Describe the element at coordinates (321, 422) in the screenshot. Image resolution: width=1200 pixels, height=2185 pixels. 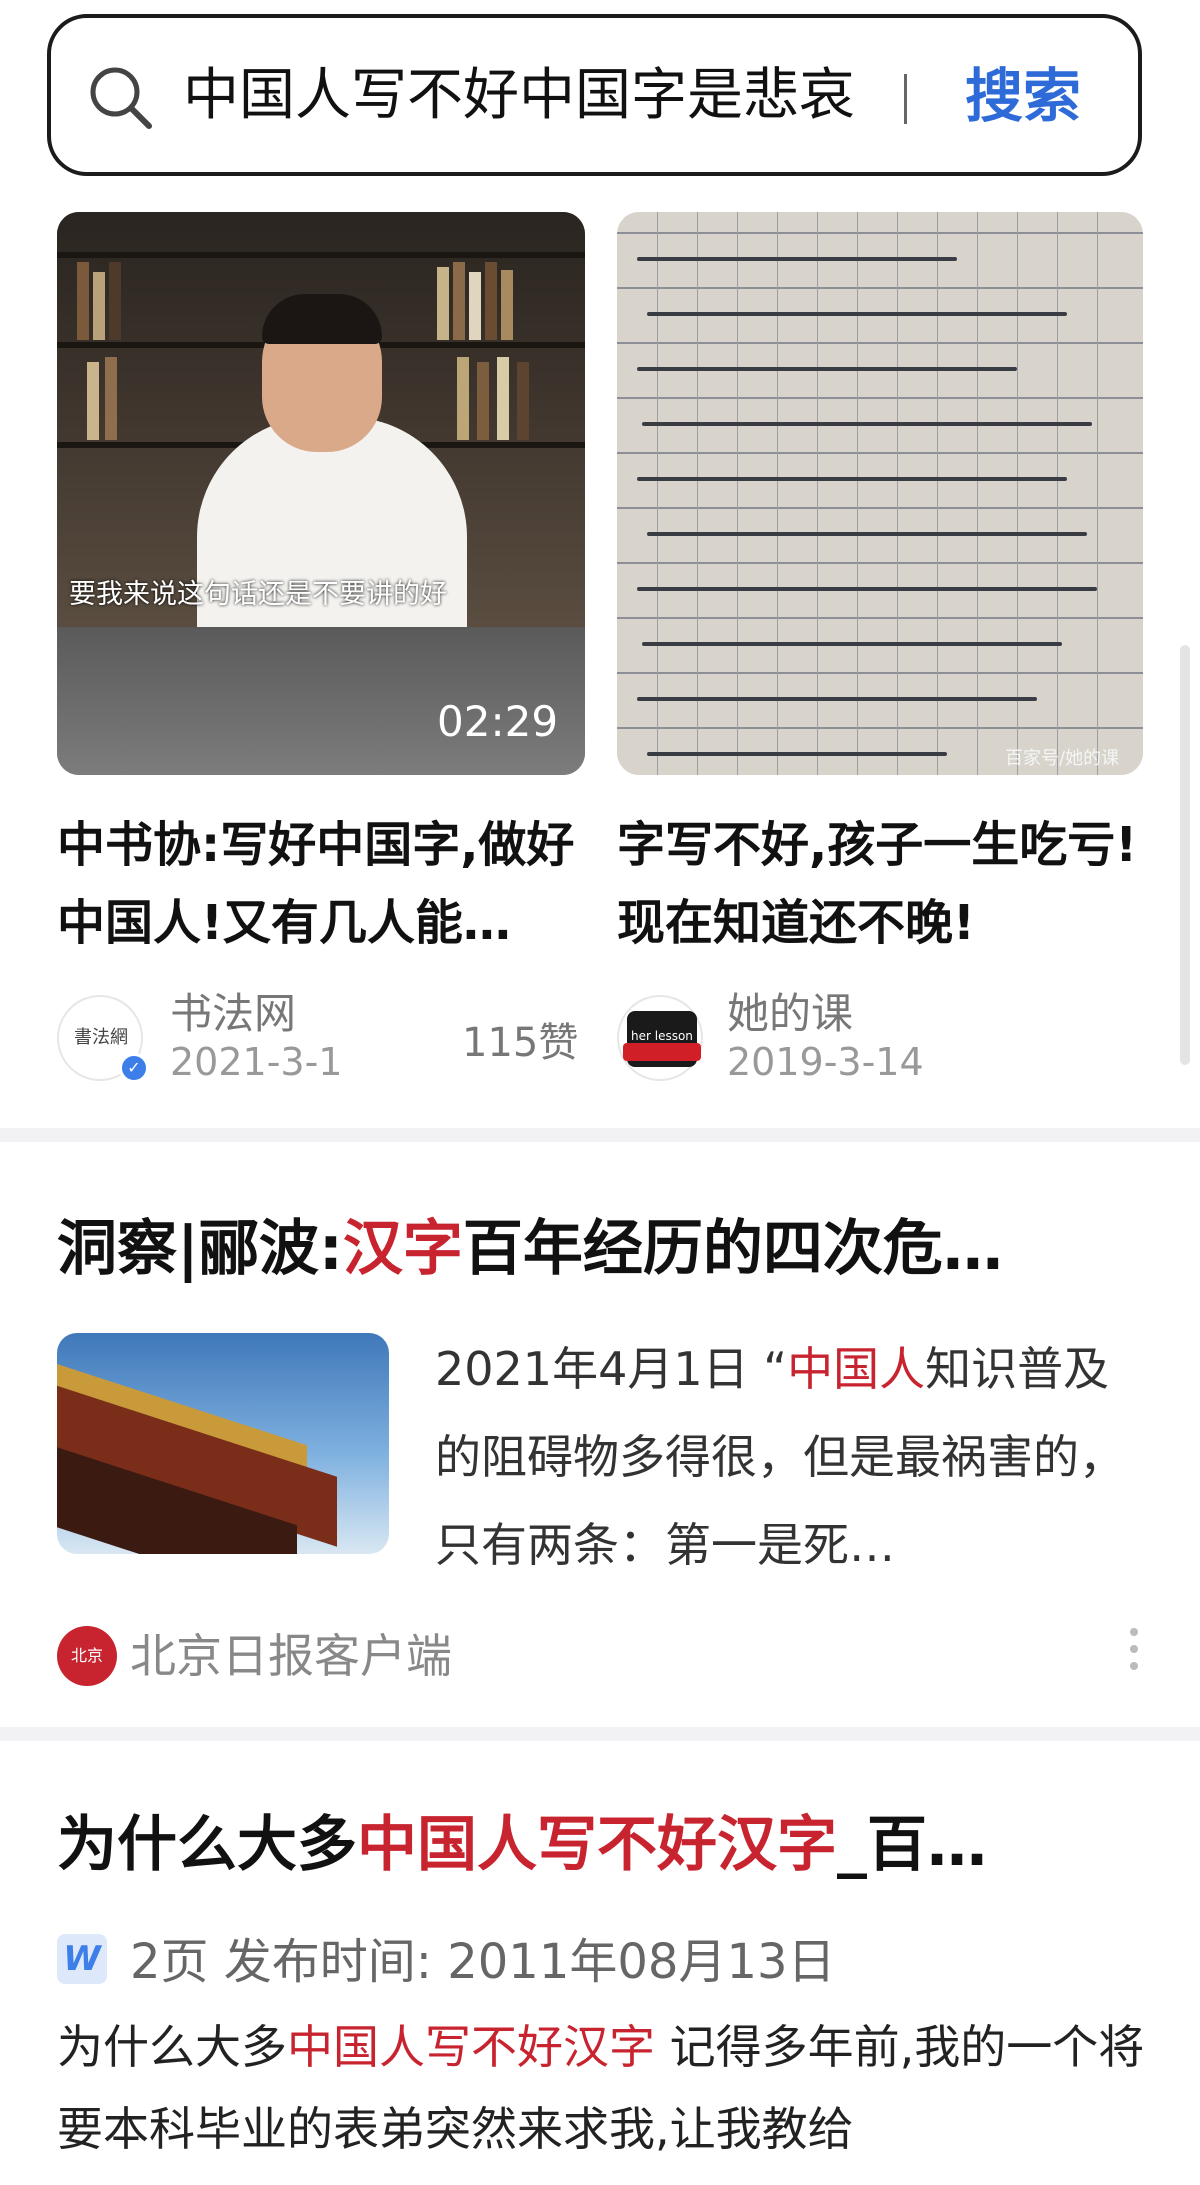
I see `video-frame` at that location.